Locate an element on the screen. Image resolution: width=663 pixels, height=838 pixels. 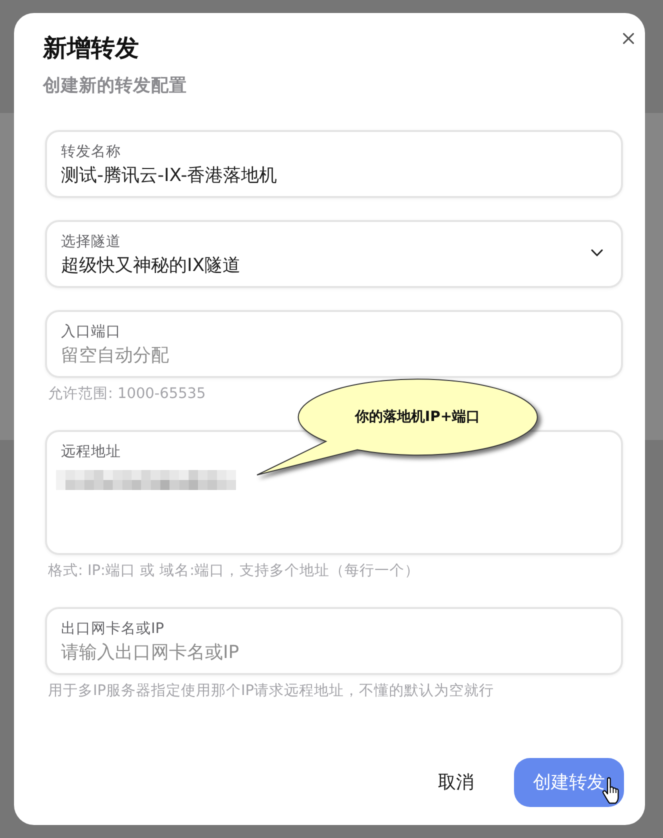
field-label: 出口网卡名或IP is located at coordinates (112, 629).